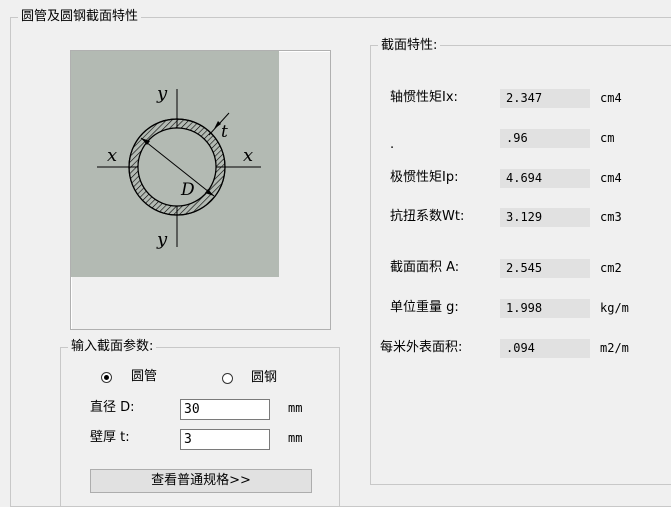 The height and width of the screenshot is (507, 671). What do you see at coordinates (264, 378) in the screenshot?
I see `radio-bar-label: 圆钢` at bounding box center [264, 378].